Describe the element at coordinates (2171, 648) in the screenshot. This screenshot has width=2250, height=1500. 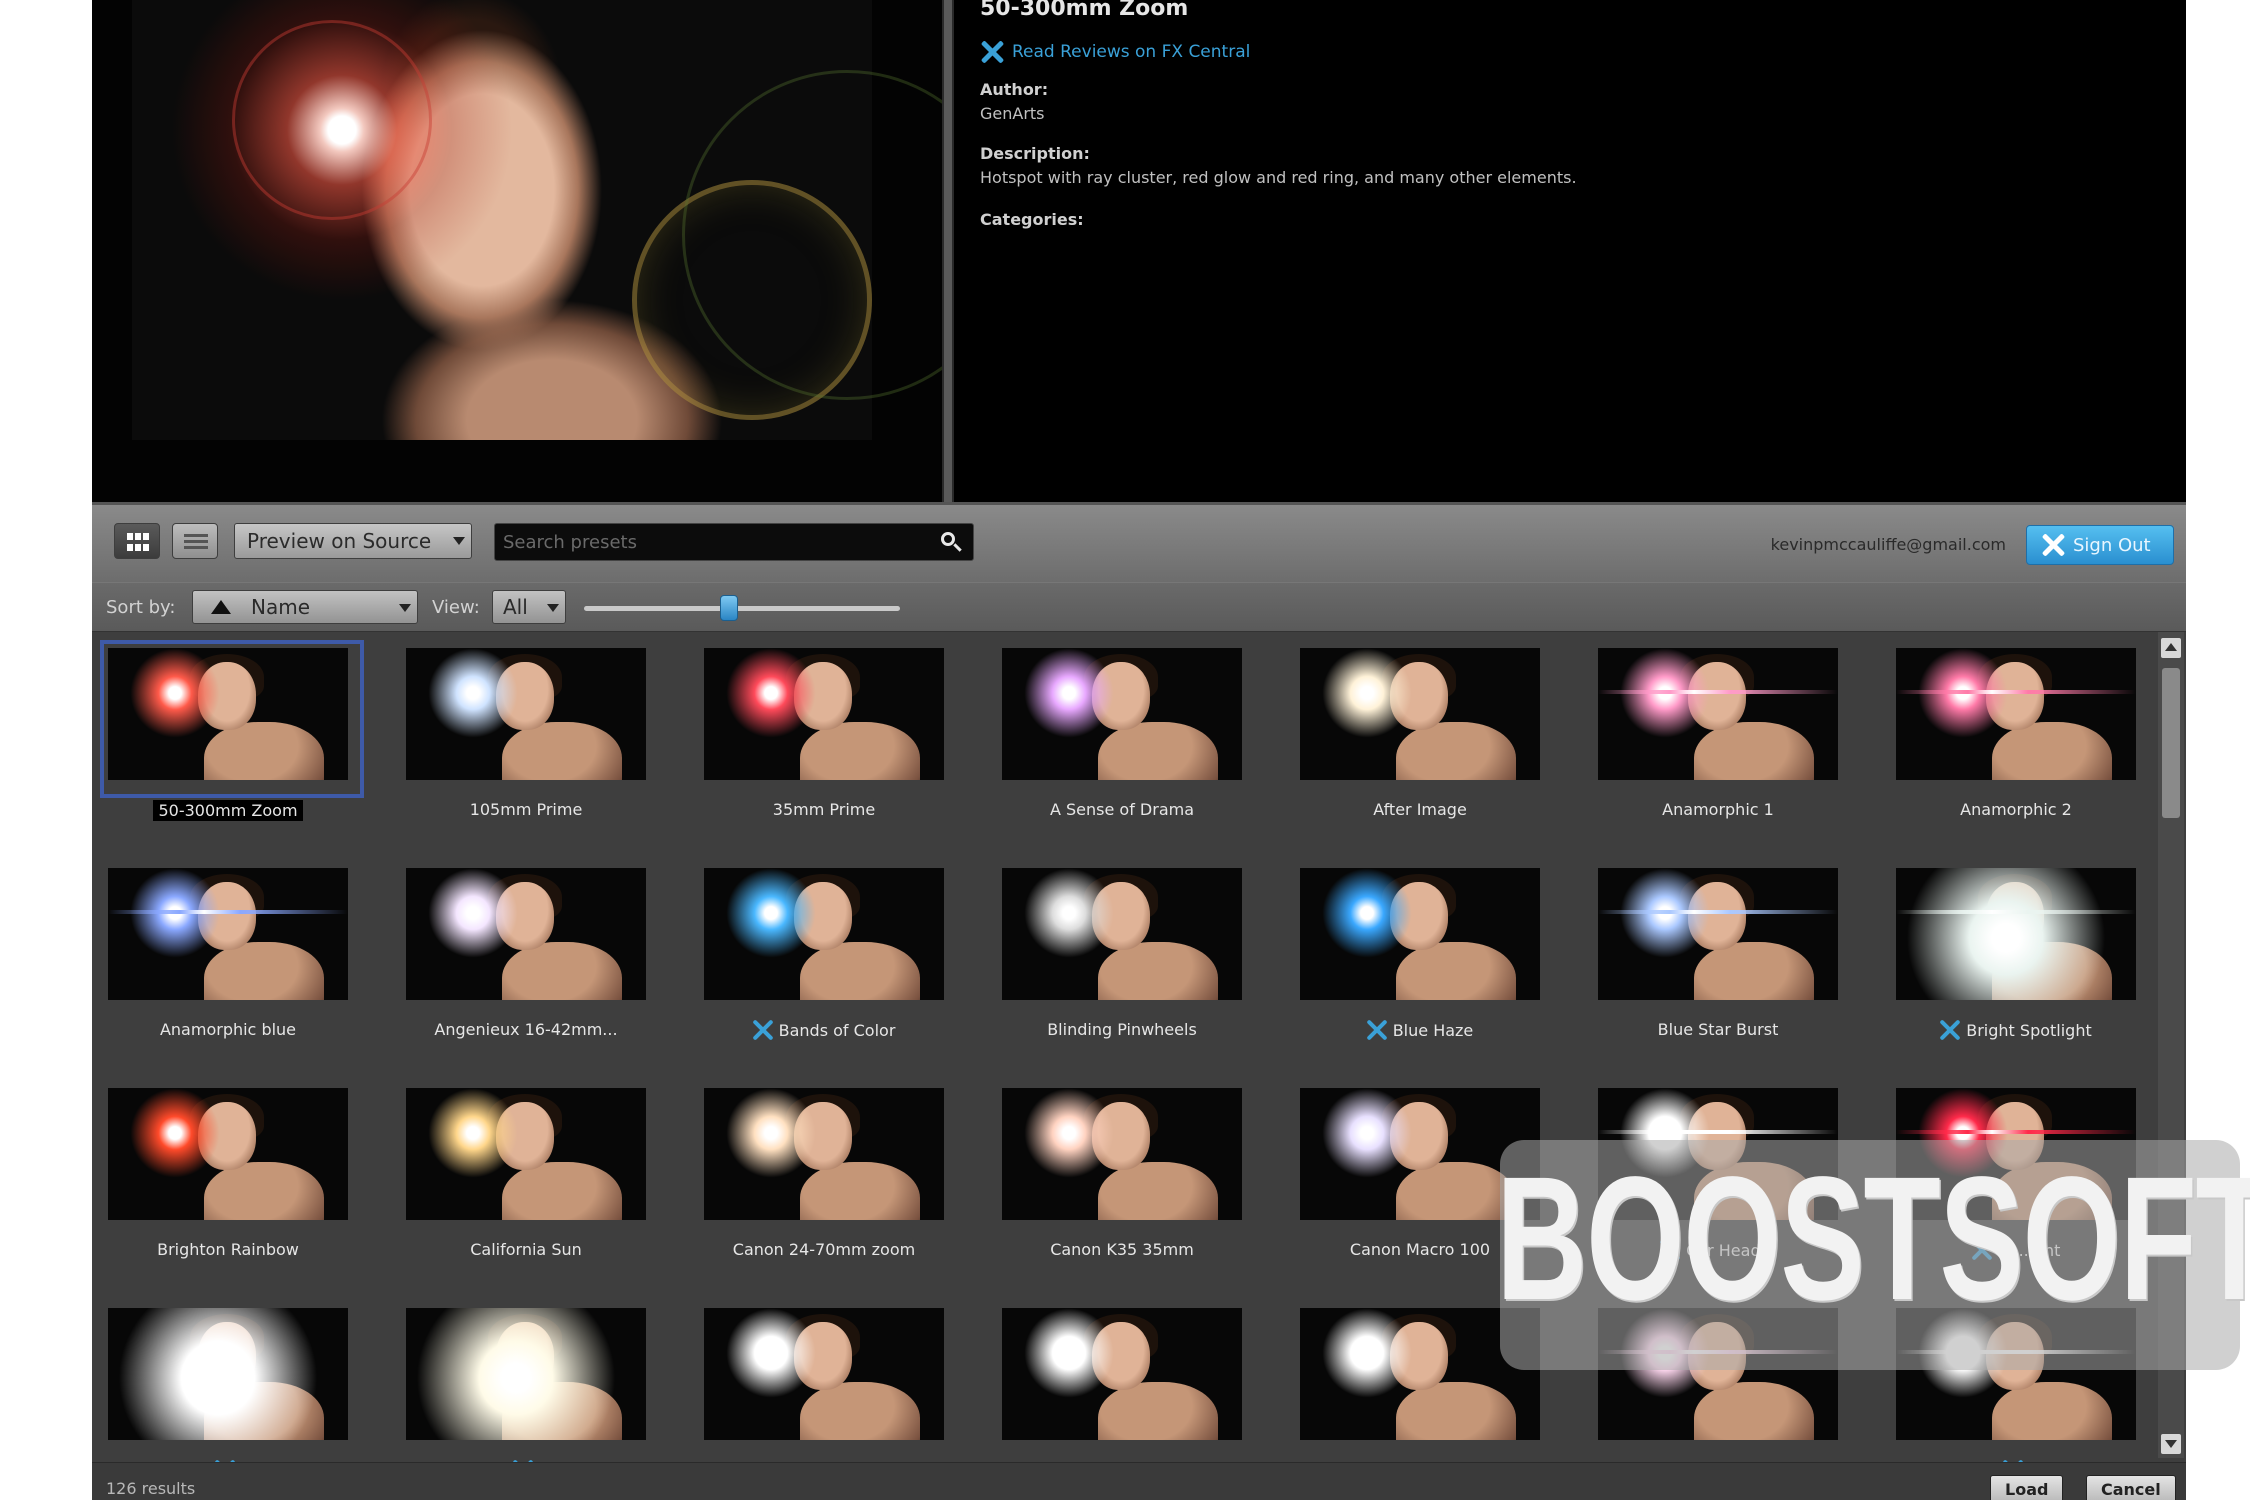
I see `scroll-up-button` at that location.